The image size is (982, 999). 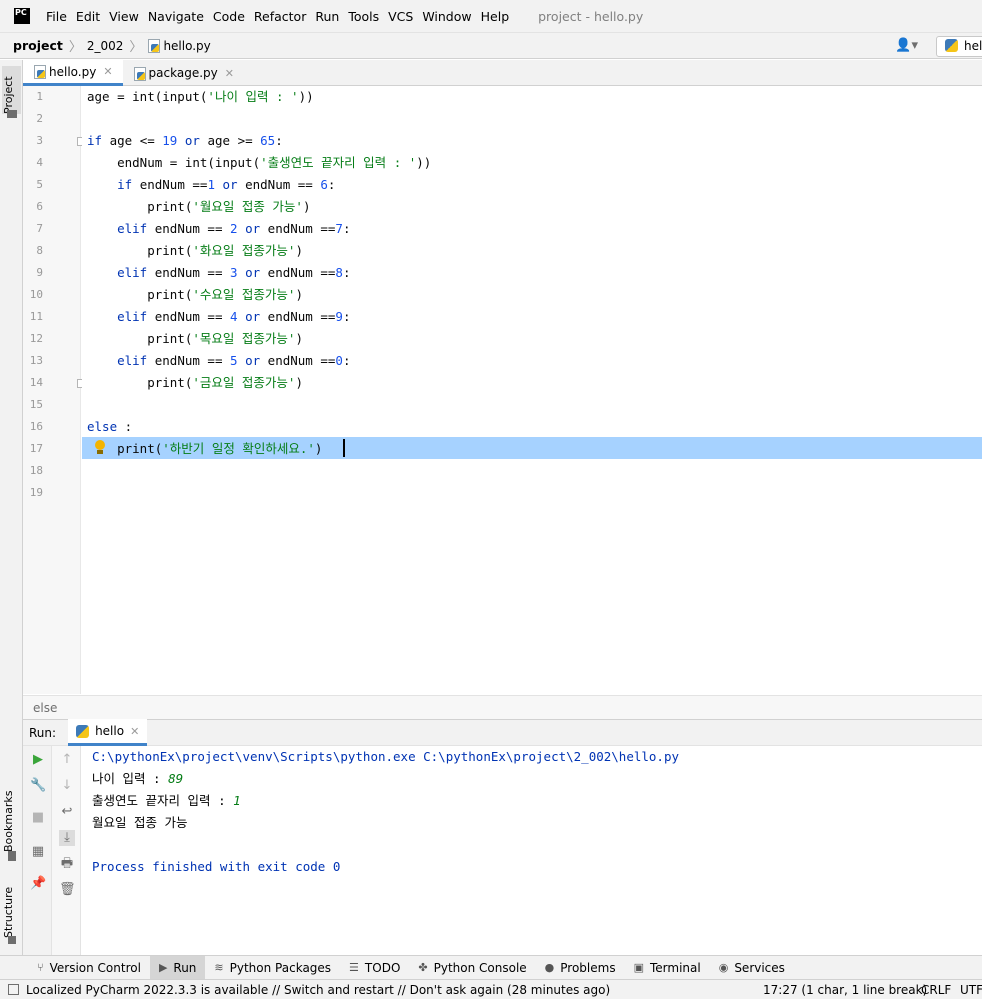 What do you see at coordinates (234, 360) in the screenshot?
I see `code-line: elif endNum == 5 or endNum ==0:` at bounding box center [234, 360].